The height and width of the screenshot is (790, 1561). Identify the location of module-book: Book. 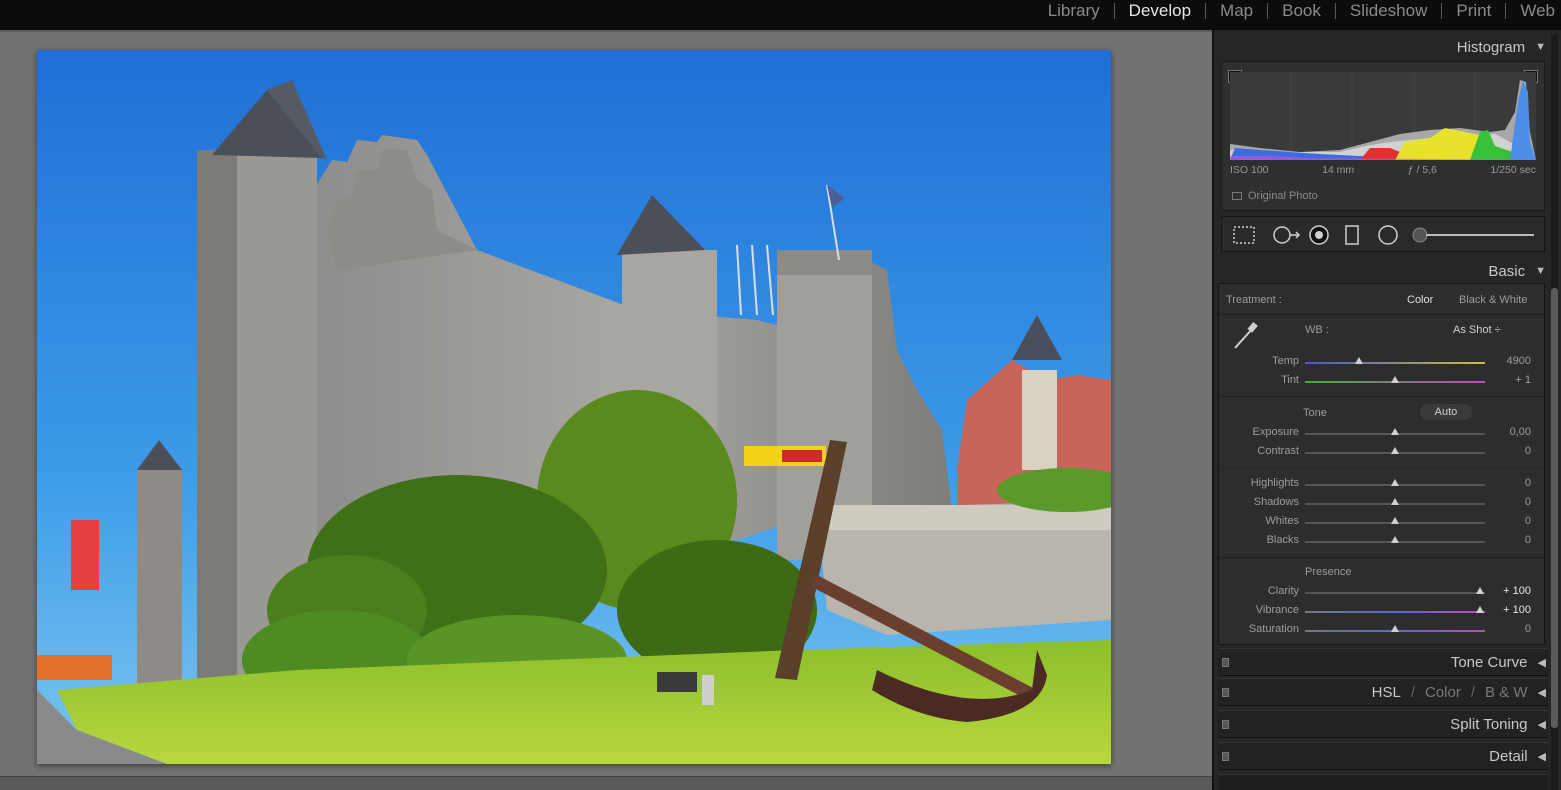
(1301, 11).